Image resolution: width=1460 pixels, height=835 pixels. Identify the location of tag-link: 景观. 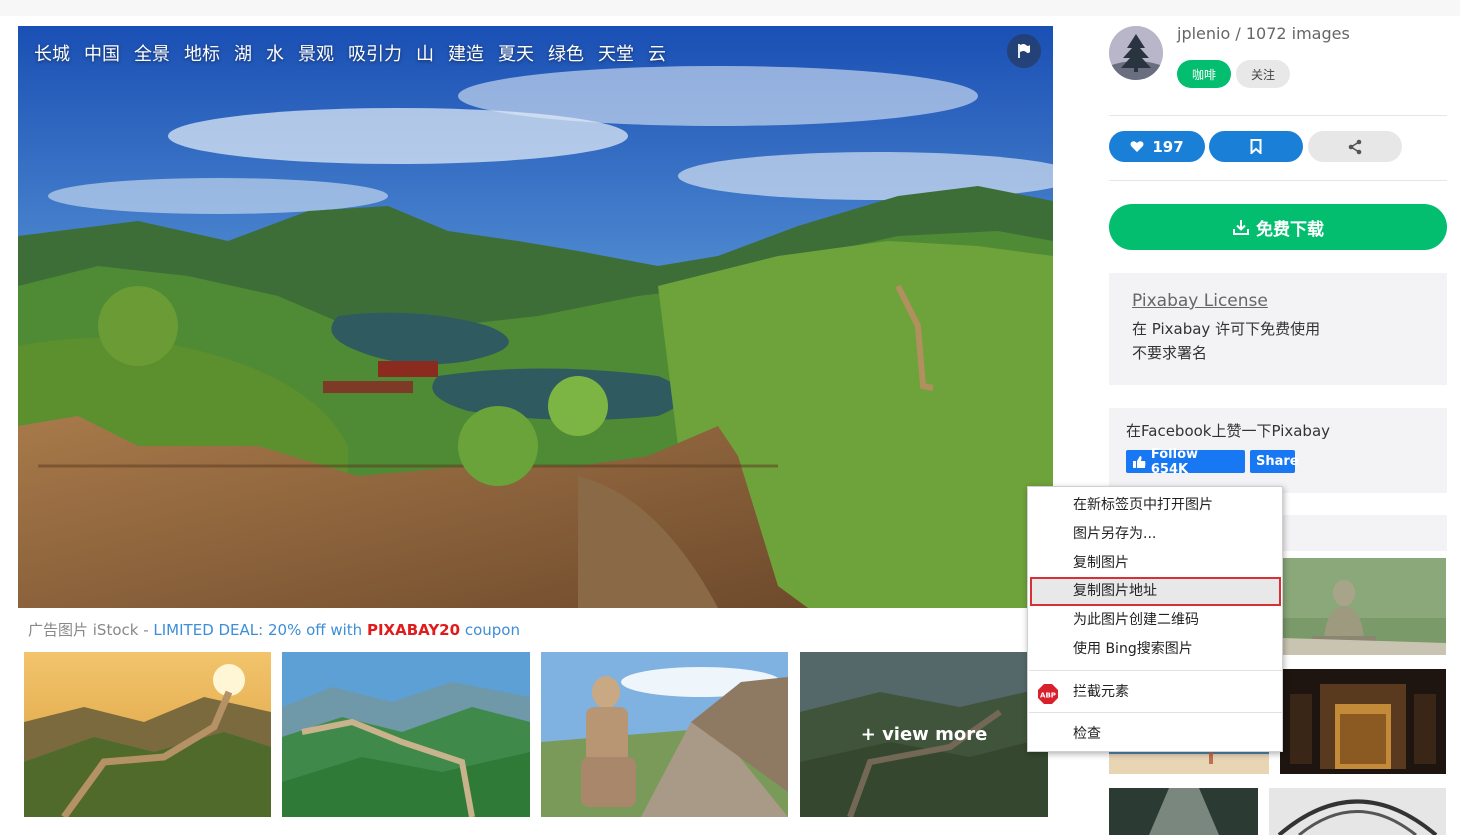
(316, 53).